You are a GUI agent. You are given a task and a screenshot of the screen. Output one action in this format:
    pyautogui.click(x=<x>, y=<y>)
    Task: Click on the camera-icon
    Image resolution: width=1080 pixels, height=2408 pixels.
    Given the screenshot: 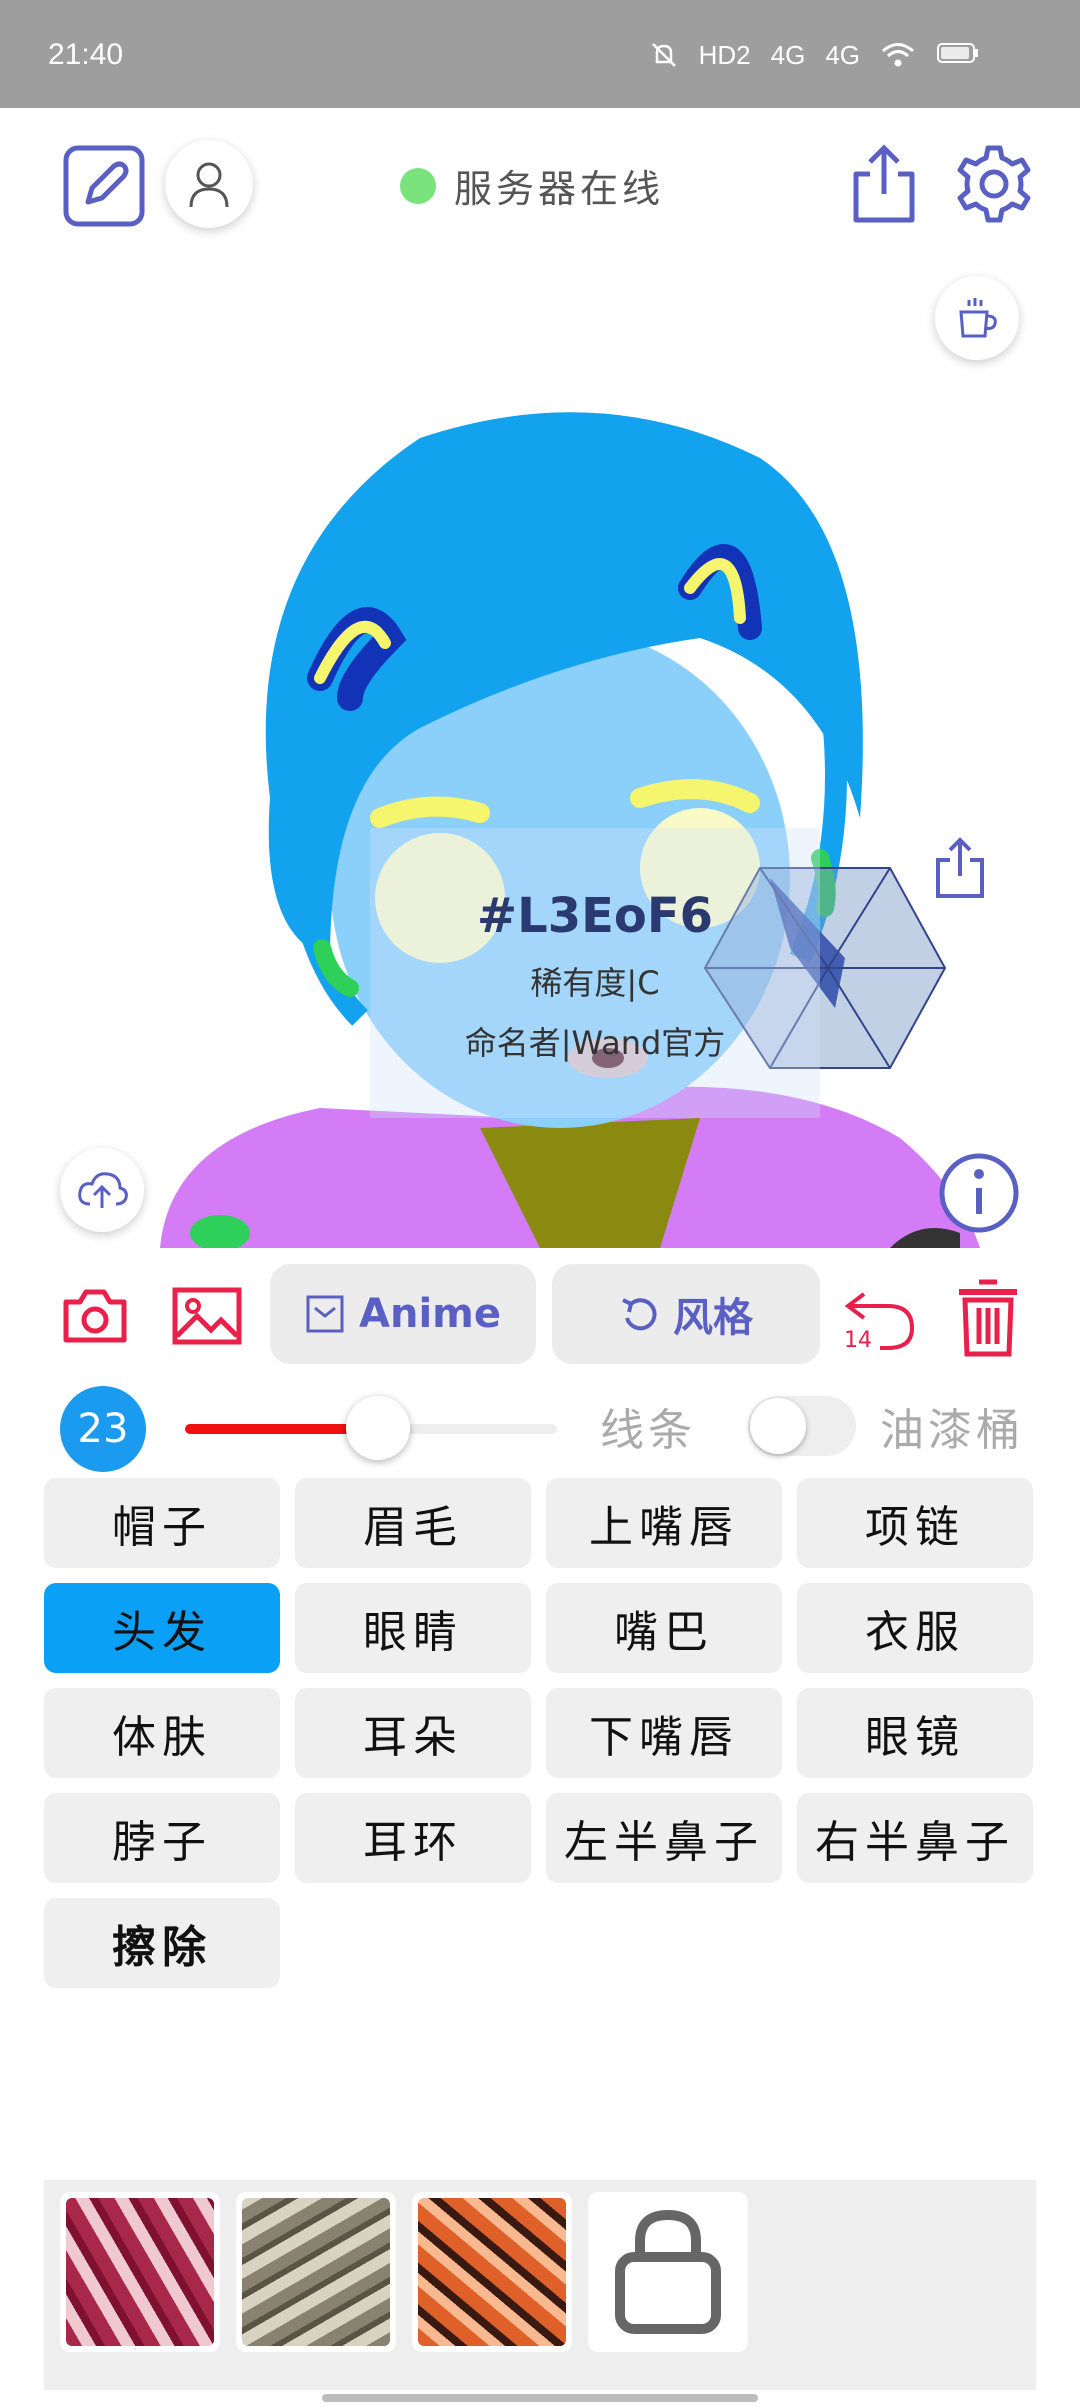 What is the action you would take?
    pyautogui.click(x=95, y=1316)
    